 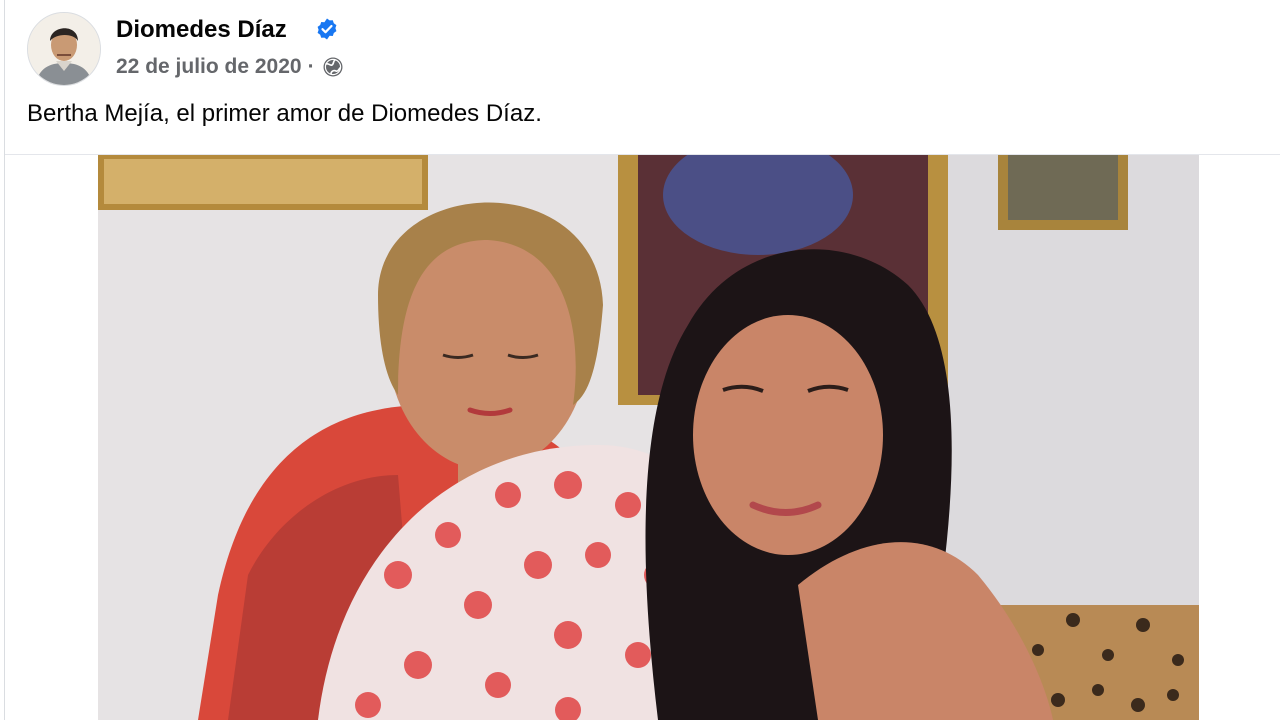 I want to click on avatar-portrait, so click(x=64, y=49).